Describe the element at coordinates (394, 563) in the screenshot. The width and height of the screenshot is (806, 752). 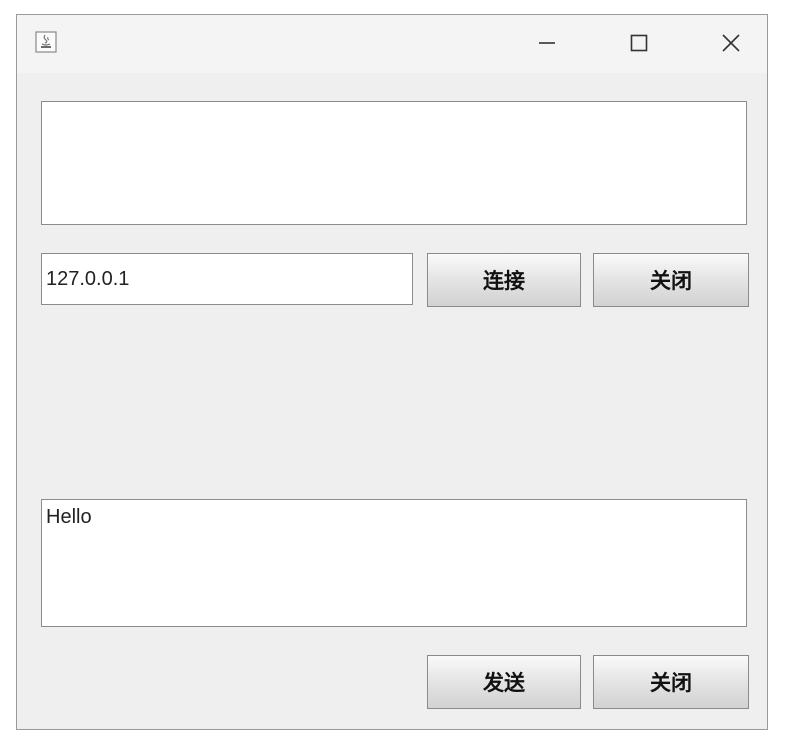
I see `message-input-area: Hello` at that location.